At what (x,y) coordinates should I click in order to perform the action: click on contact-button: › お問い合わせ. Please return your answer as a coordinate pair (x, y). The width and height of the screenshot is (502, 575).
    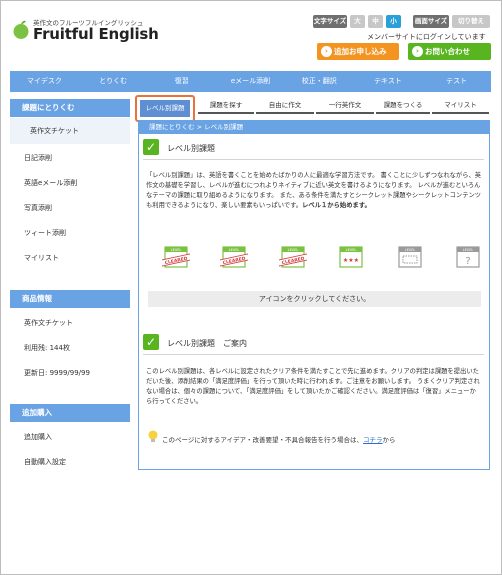
    Looking at the image, I should click on (449, 51).